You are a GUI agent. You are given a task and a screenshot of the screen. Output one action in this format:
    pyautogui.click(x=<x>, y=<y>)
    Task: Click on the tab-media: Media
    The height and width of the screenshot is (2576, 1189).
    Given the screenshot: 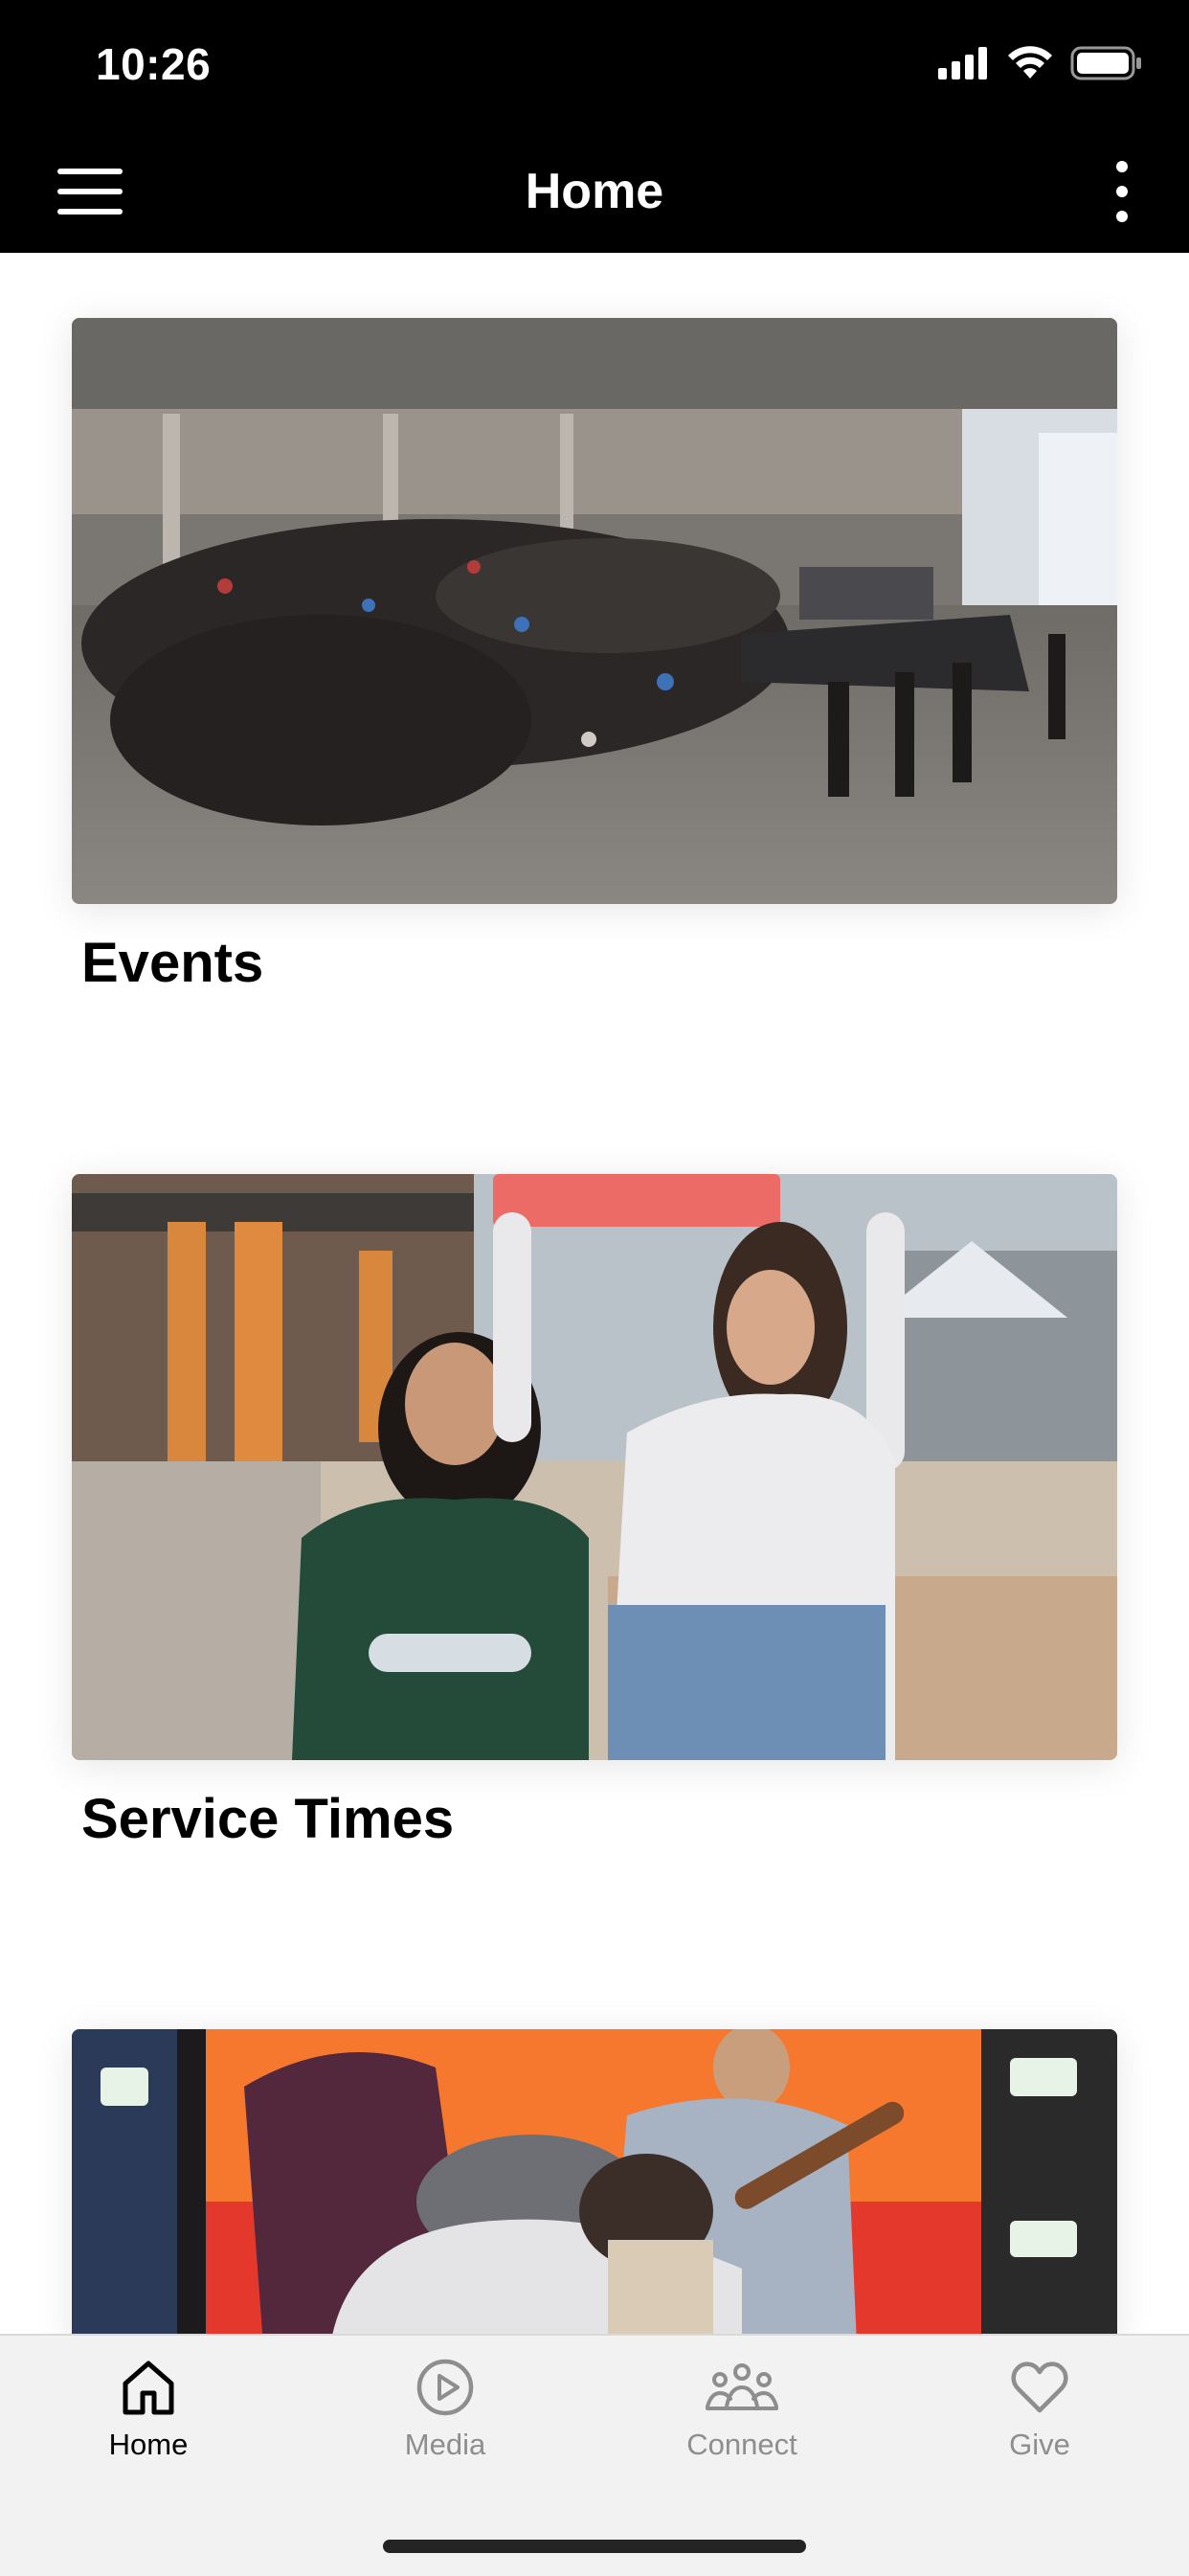 What is the action you would take?
    pyautogui.click(x=445, y=2409)
    